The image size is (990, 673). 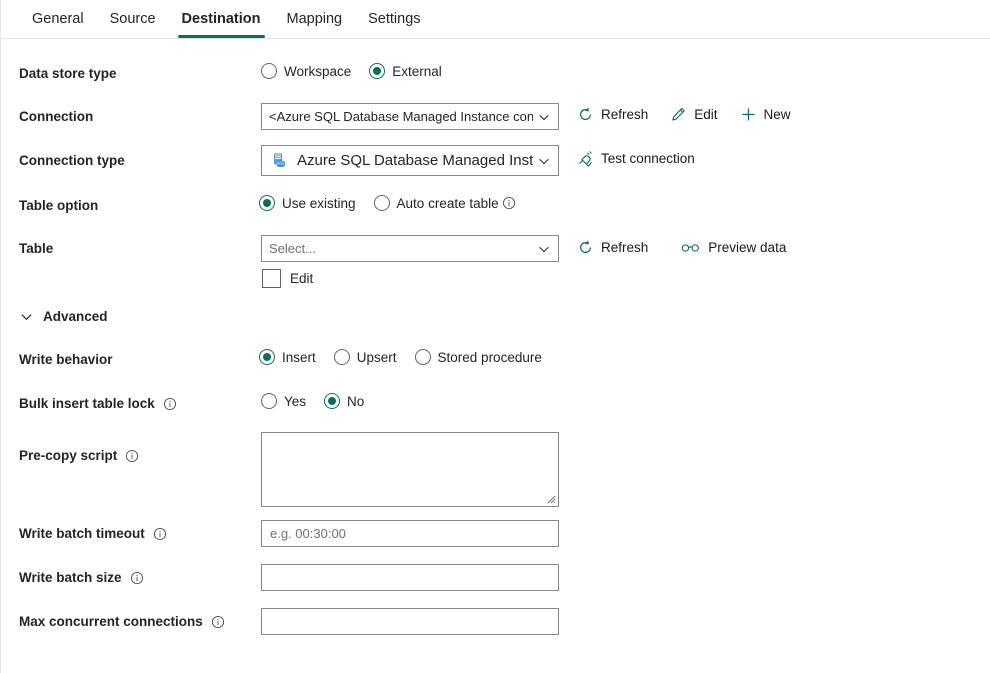 I want to click on test-connection-label: Test connection, so click(x=648, y=158).